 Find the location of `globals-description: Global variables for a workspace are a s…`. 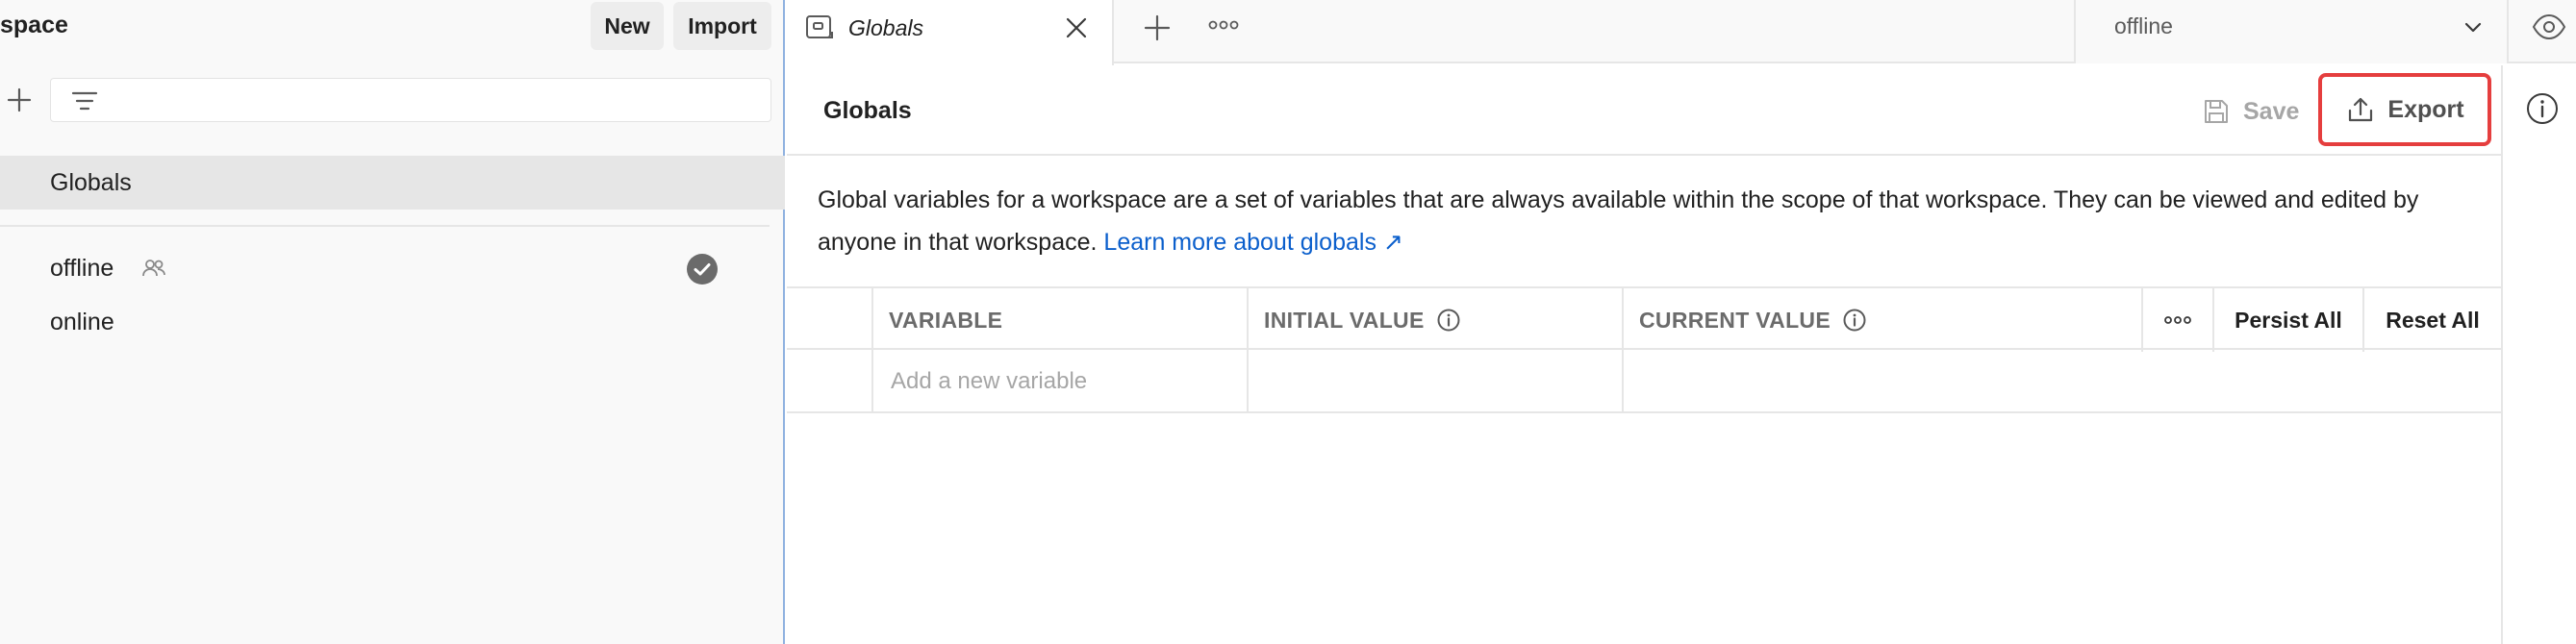

globals-description: Global variables for a workspace are a s… is located at coordinates (1650, 221).